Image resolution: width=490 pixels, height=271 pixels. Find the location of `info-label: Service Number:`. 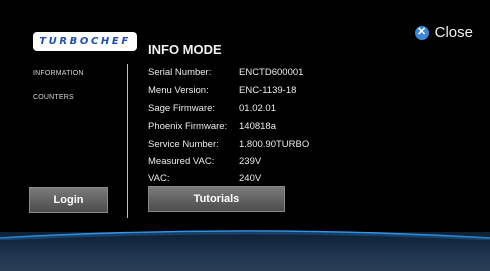

info-label: Service Number: is located at coordinates (183, 144).